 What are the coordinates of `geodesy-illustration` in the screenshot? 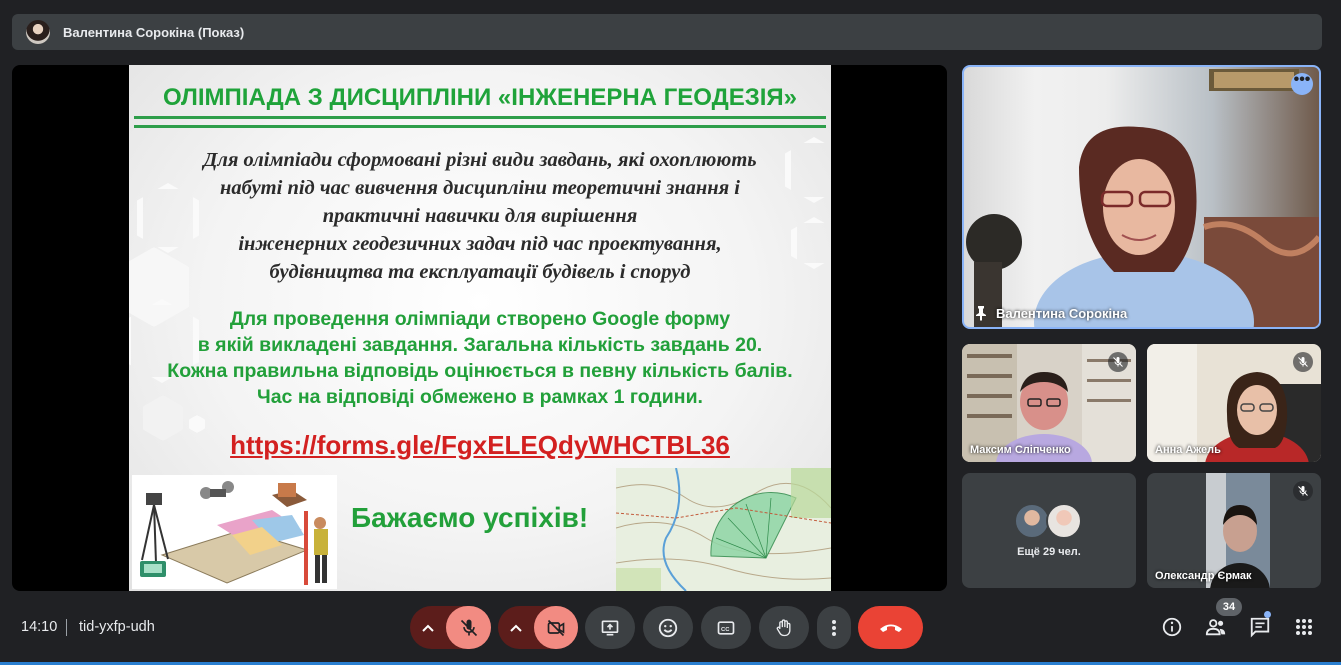 It's located at (234, 532).